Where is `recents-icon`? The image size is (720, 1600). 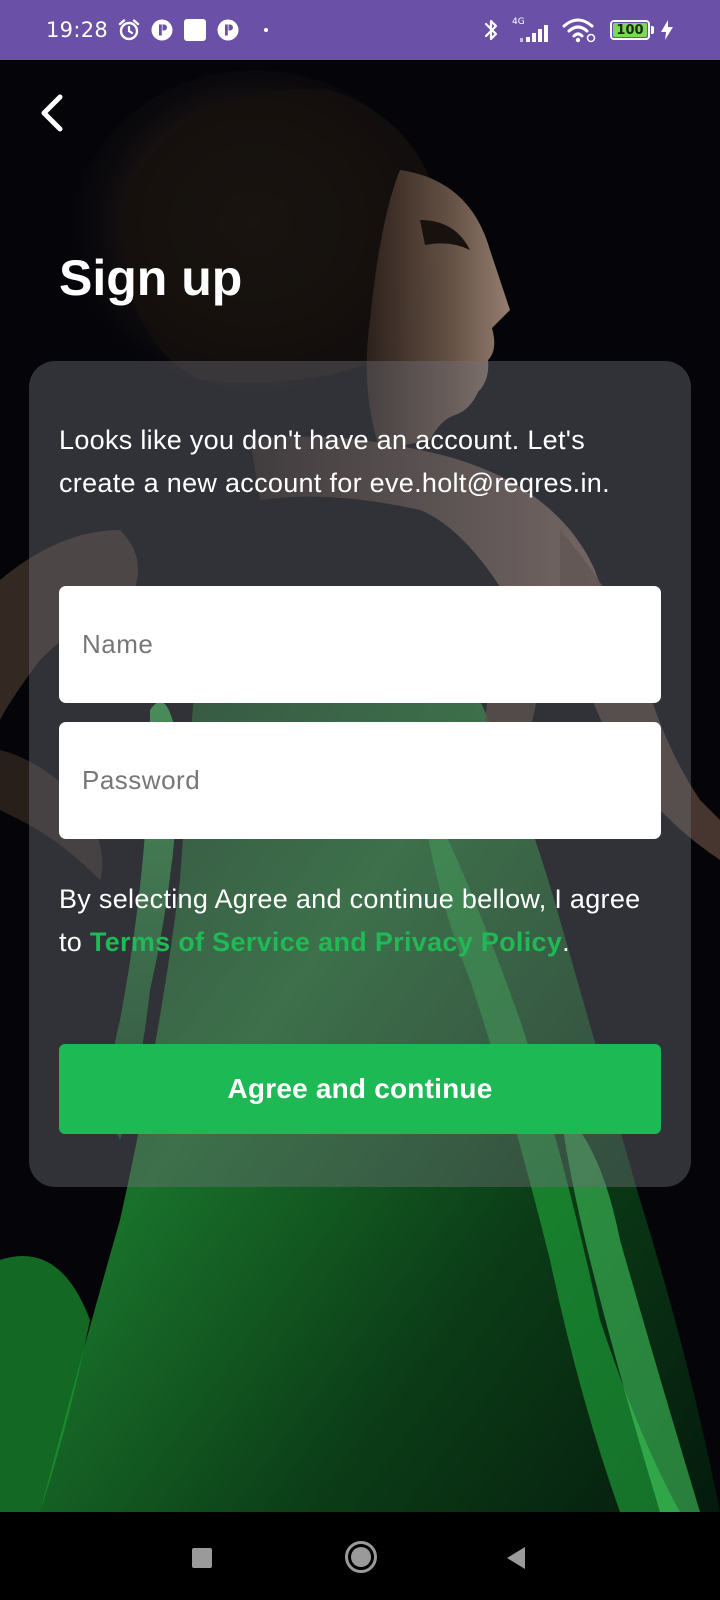
recents-icon is located at coordinates (202, 1558).